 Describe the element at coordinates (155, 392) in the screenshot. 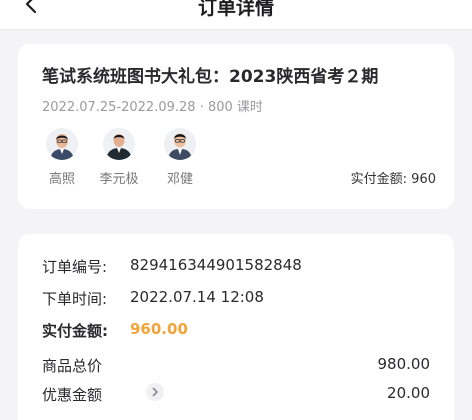

I see `chevron-right-icon` at that location.